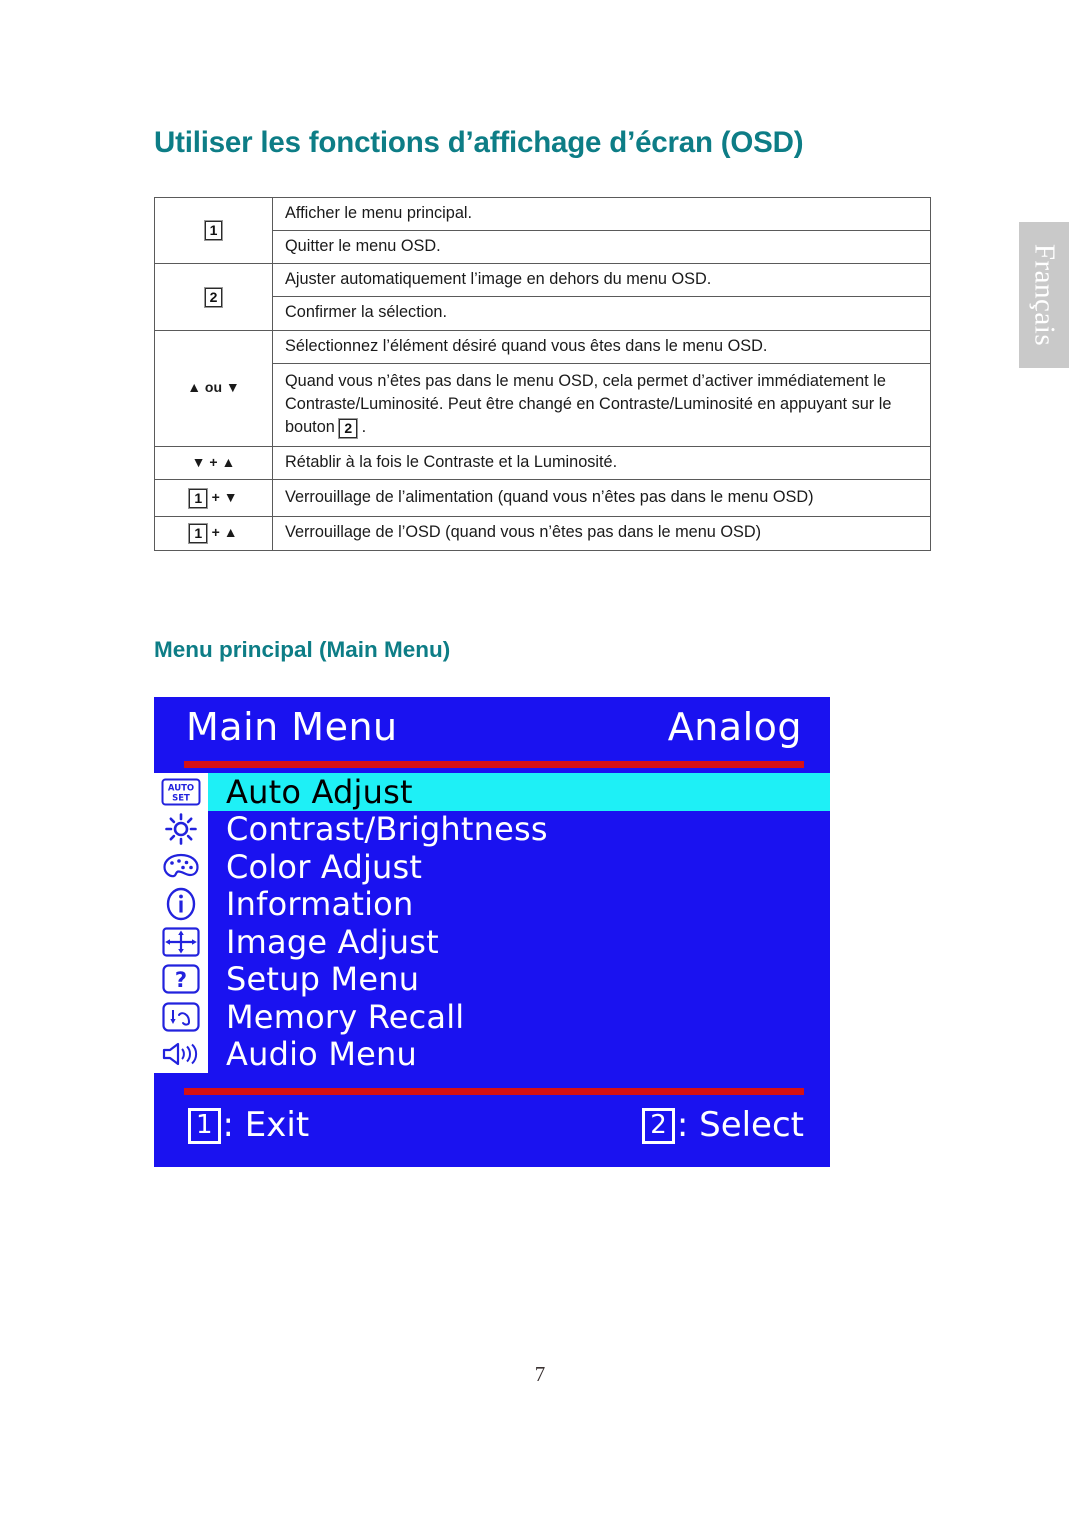  I want to click on osd-item-contrast-brightness: Contrast/Brightness, so click(492, 829).